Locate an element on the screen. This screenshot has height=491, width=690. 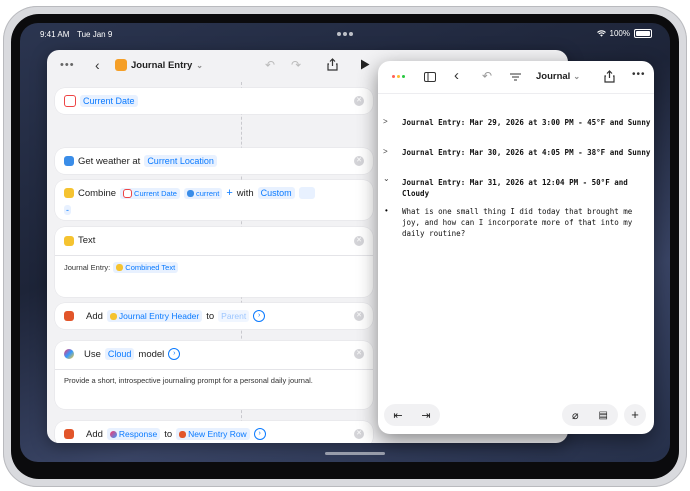
separator-token: Custom is located at coordinates (276, 193).